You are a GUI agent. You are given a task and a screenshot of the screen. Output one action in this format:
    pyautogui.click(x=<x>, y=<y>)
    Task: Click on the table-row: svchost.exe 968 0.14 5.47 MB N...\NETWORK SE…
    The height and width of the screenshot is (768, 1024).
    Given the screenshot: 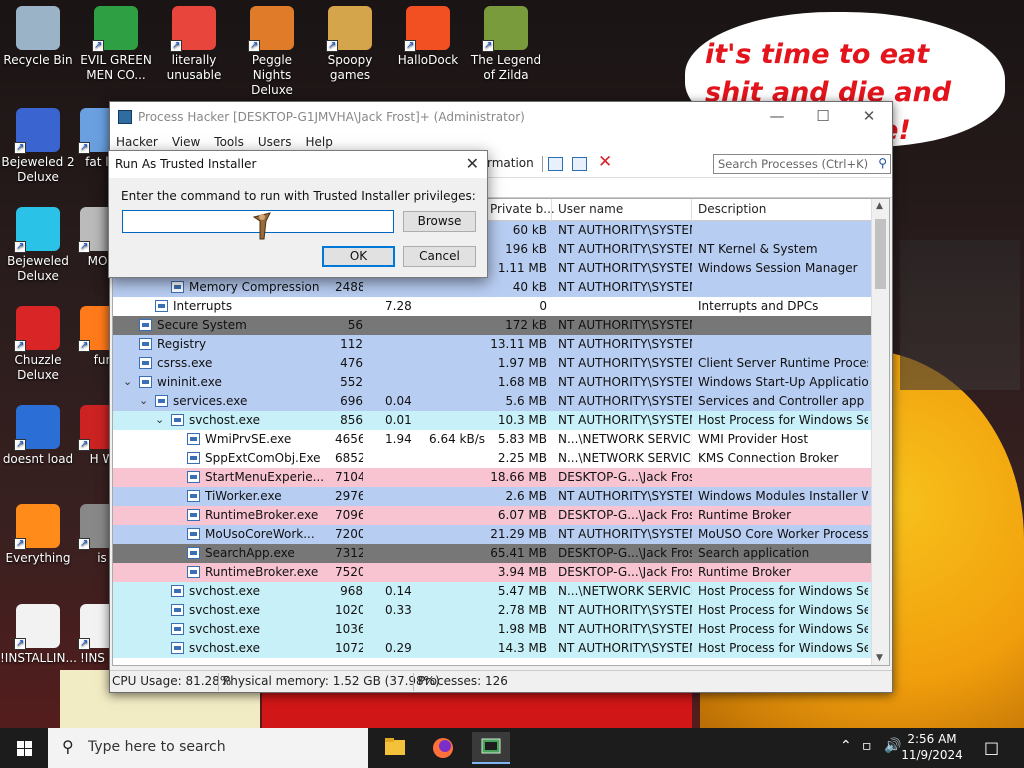 What is the action you would take?
    pyautogui.click(x=492, y=591)
    